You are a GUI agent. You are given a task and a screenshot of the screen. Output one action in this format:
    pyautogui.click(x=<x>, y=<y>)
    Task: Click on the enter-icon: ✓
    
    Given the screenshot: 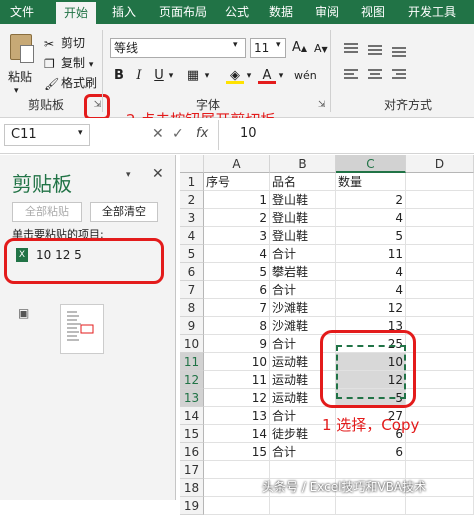 What is the action you would take?
    pyautogui.click(x=178, y=134)
    